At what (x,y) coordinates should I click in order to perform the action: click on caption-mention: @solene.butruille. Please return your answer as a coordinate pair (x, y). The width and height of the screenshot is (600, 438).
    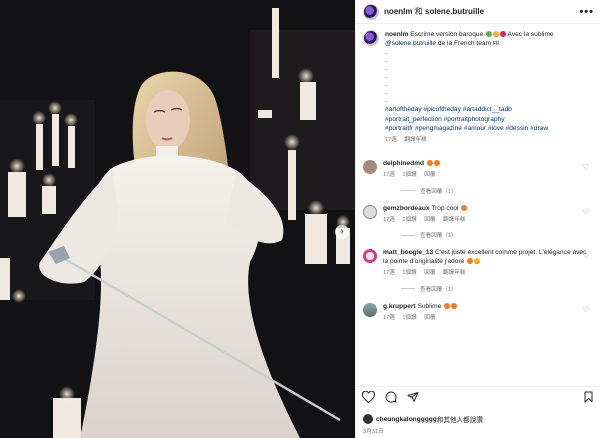
    Looking at the image, I should click on (410, 43).